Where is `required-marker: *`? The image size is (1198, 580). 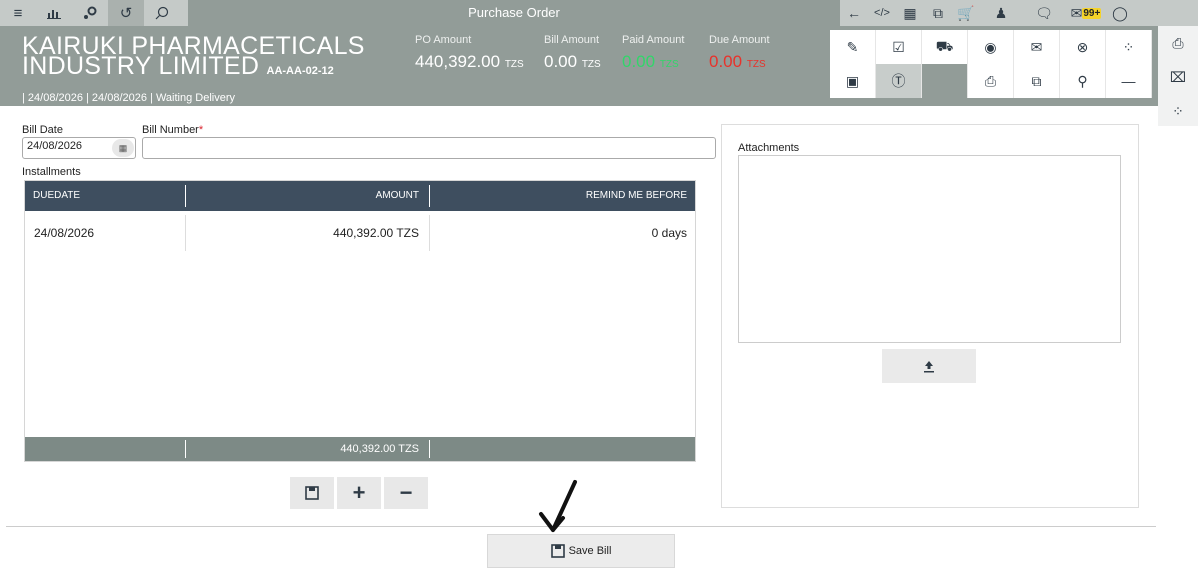
required-marker: * is located at coordinates (201, 130).